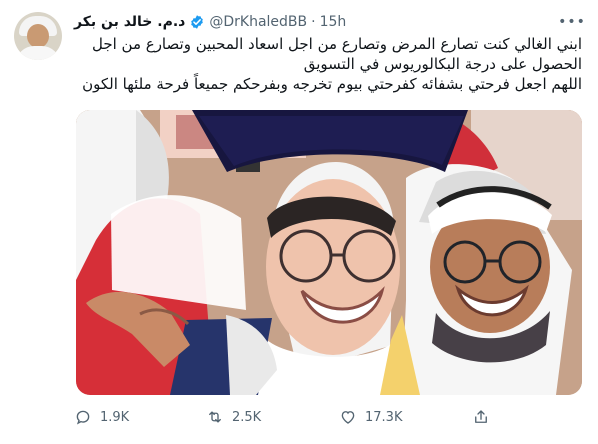 This screenshot has height=444, width=598. I want to click on like-count: 17.3K, so click(384, 417).